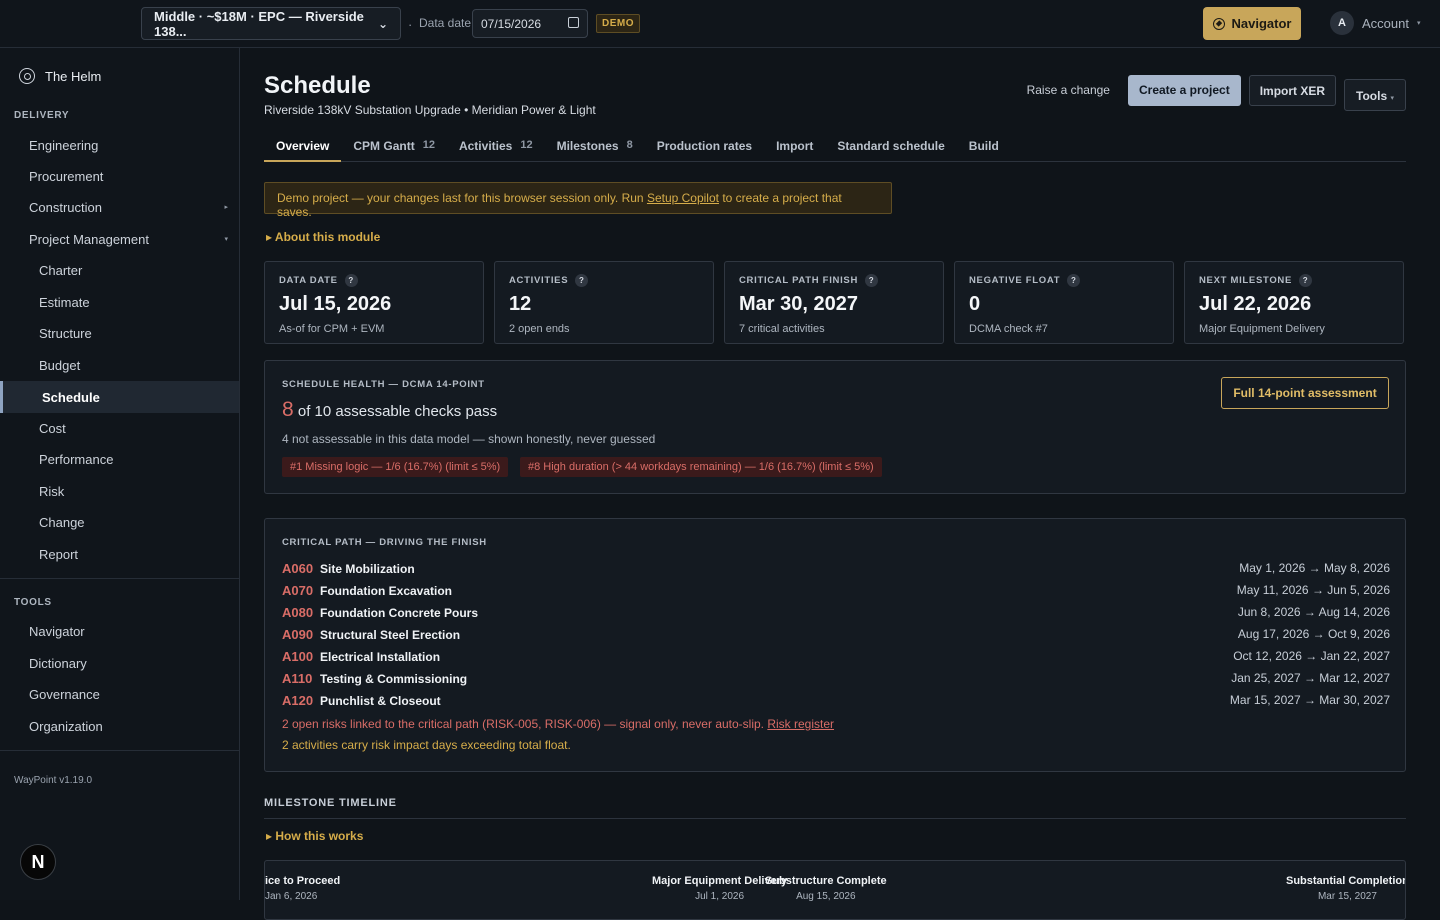 The image size is (1440, 920). I want to click on tools-button: Tools ▾, so click(1375, 95).